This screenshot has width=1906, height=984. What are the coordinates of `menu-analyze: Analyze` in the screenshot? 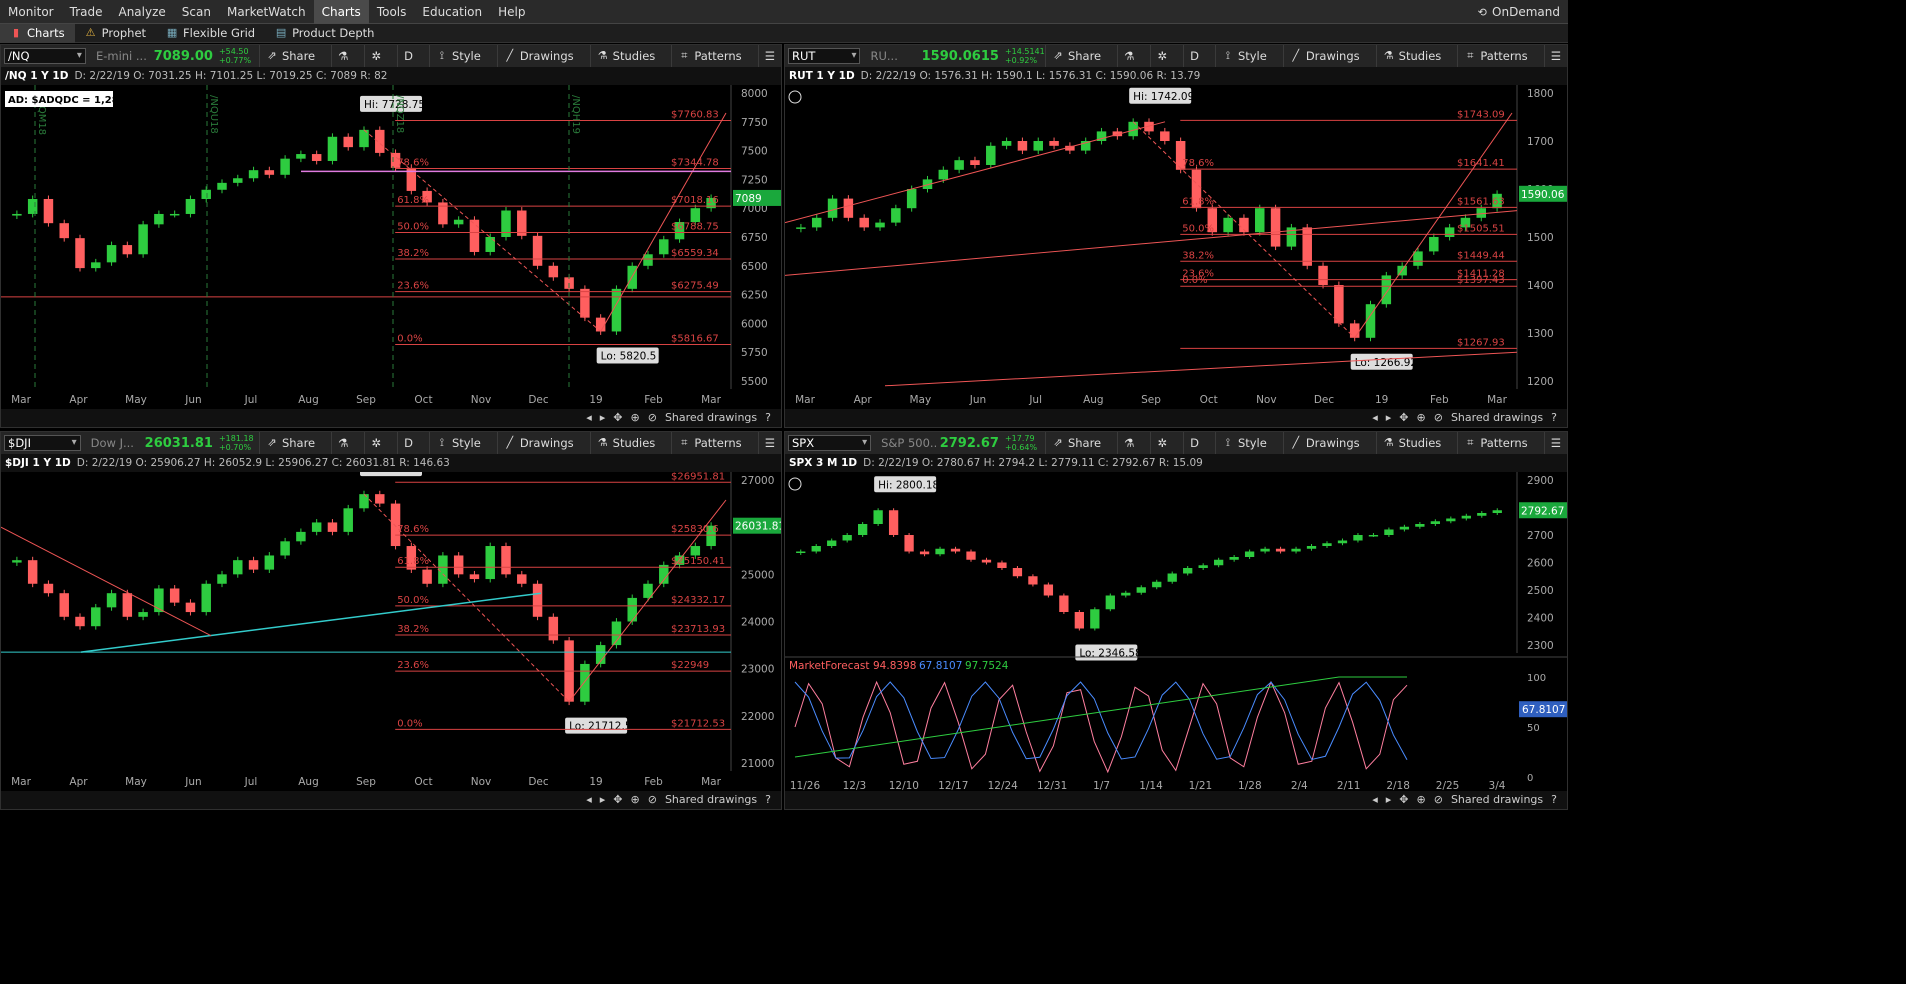 It's located at (141, 12).